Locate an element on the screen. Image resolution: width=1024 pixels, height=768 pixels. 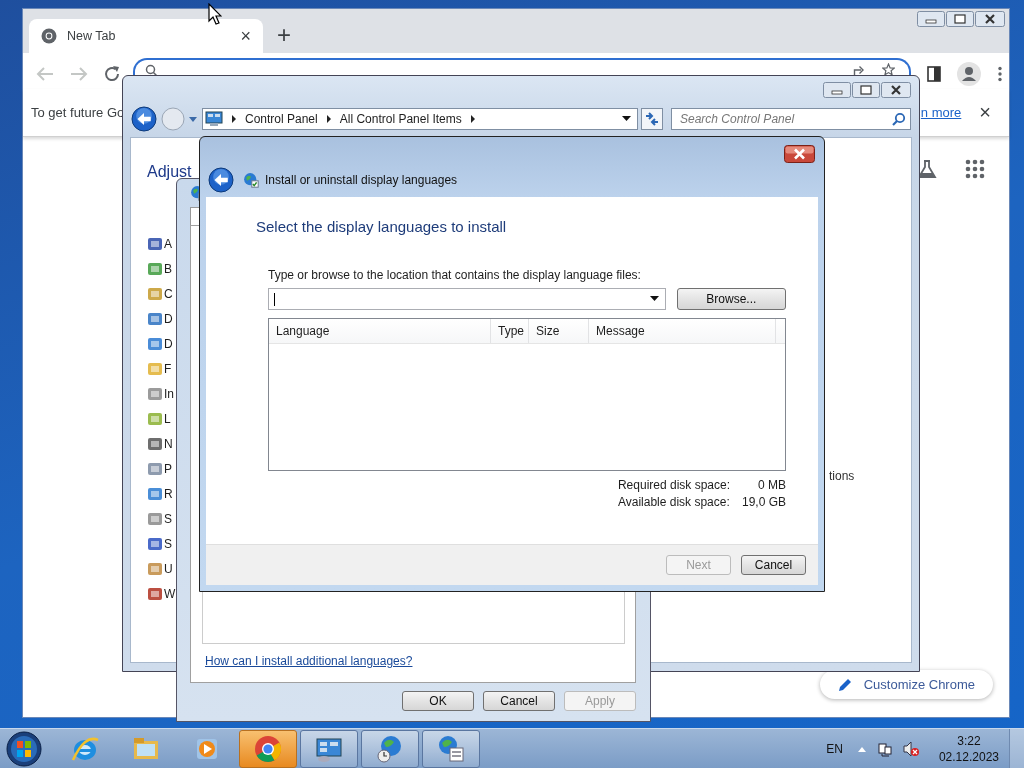
dialog-button: Cancel is located at coordinates (519, 701).